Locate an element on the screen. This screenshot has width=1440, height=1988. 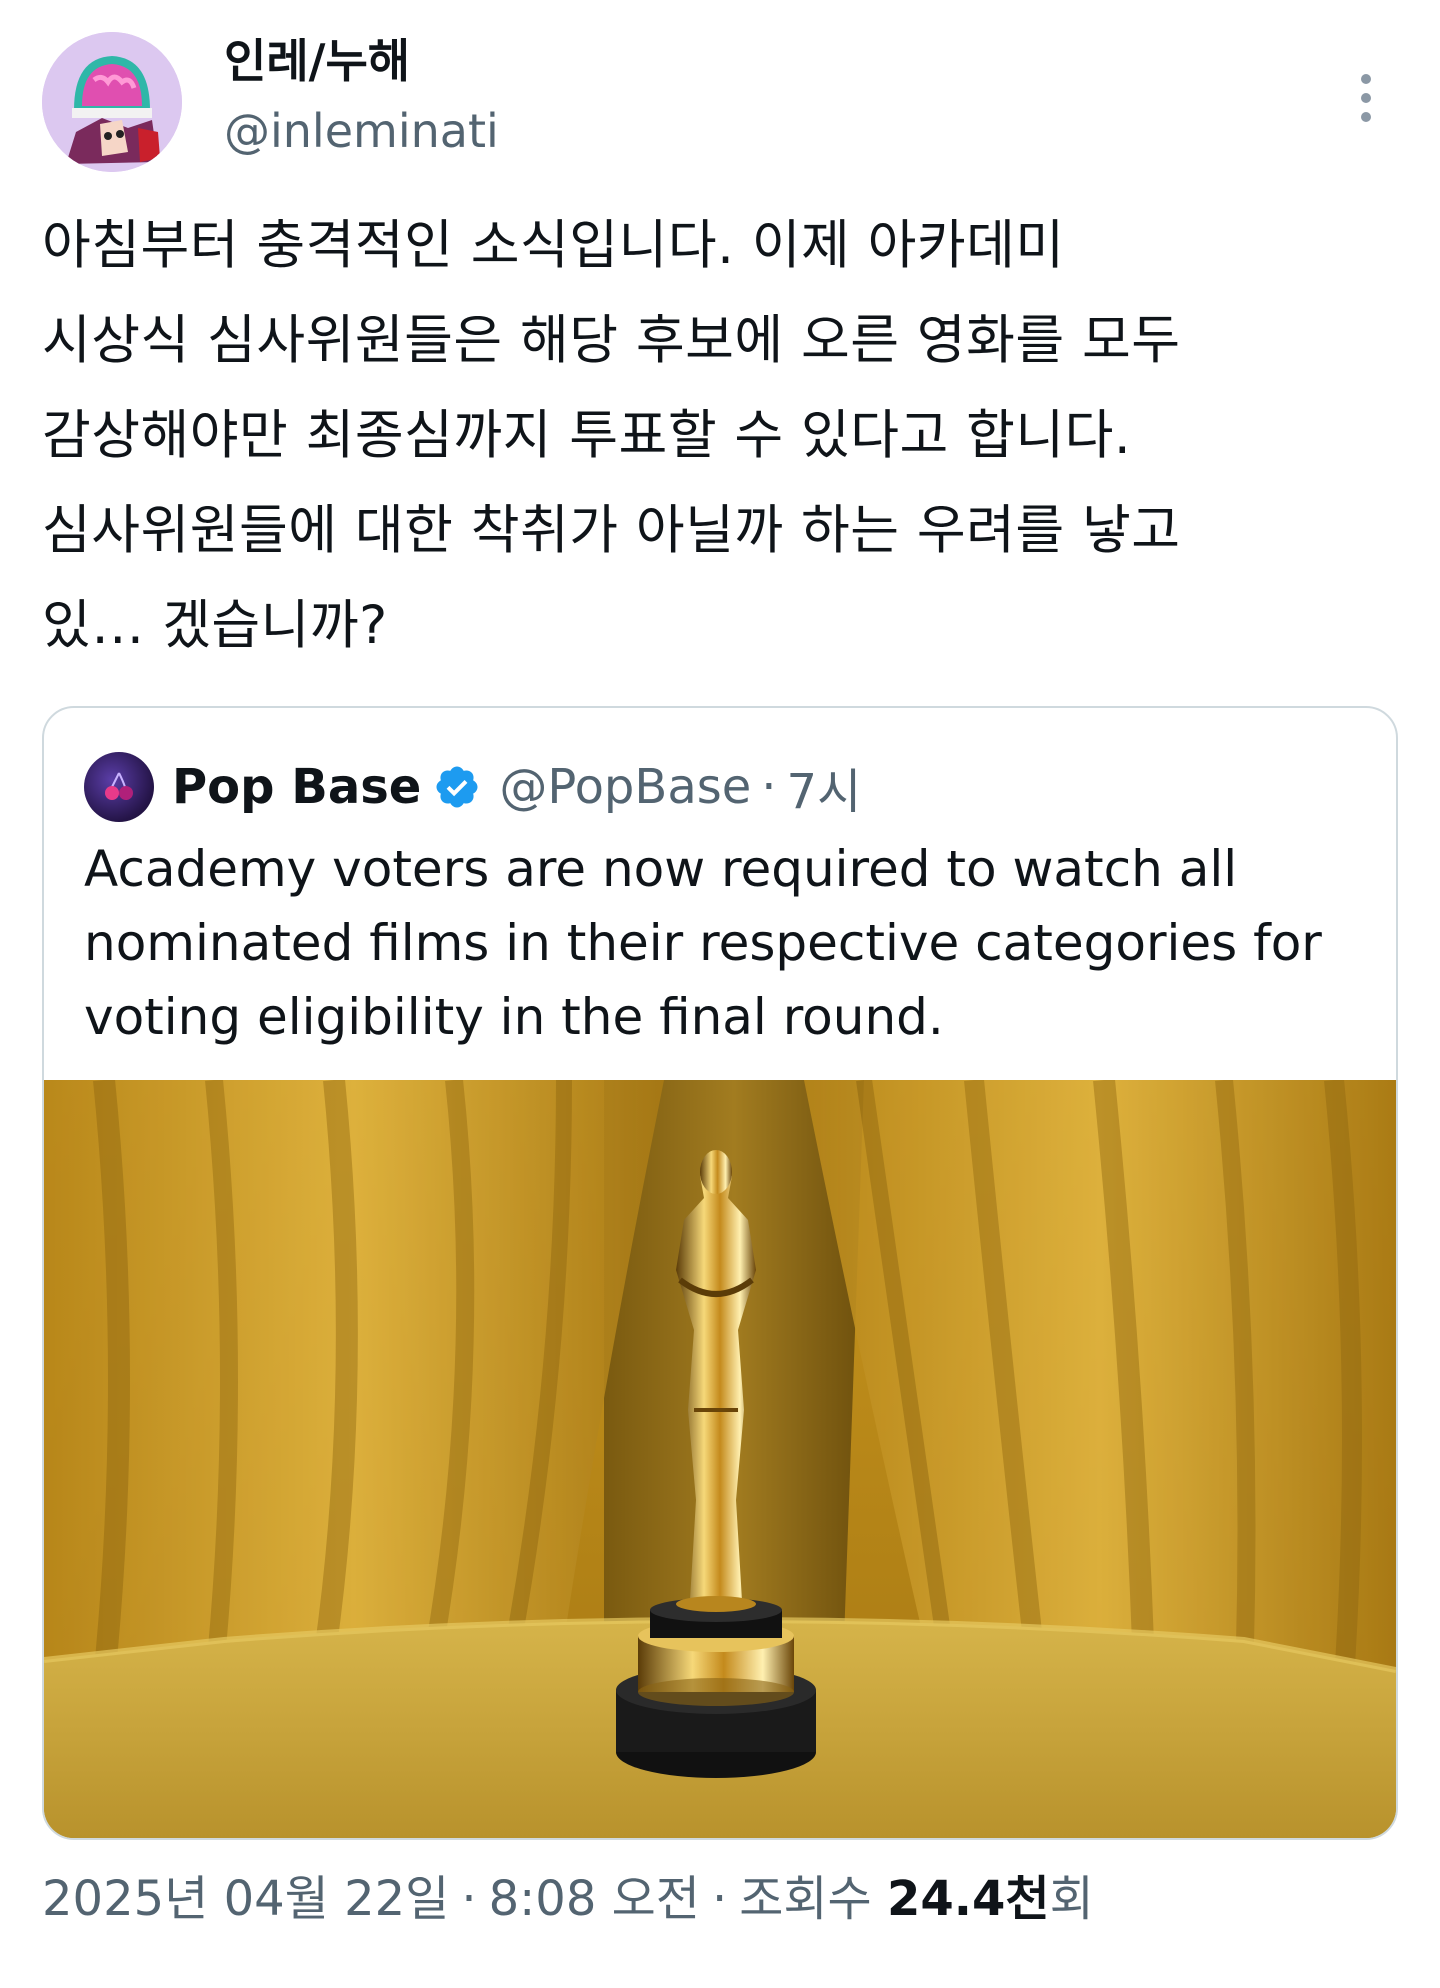
more-options-icon is located at coordinates (1366, 98).